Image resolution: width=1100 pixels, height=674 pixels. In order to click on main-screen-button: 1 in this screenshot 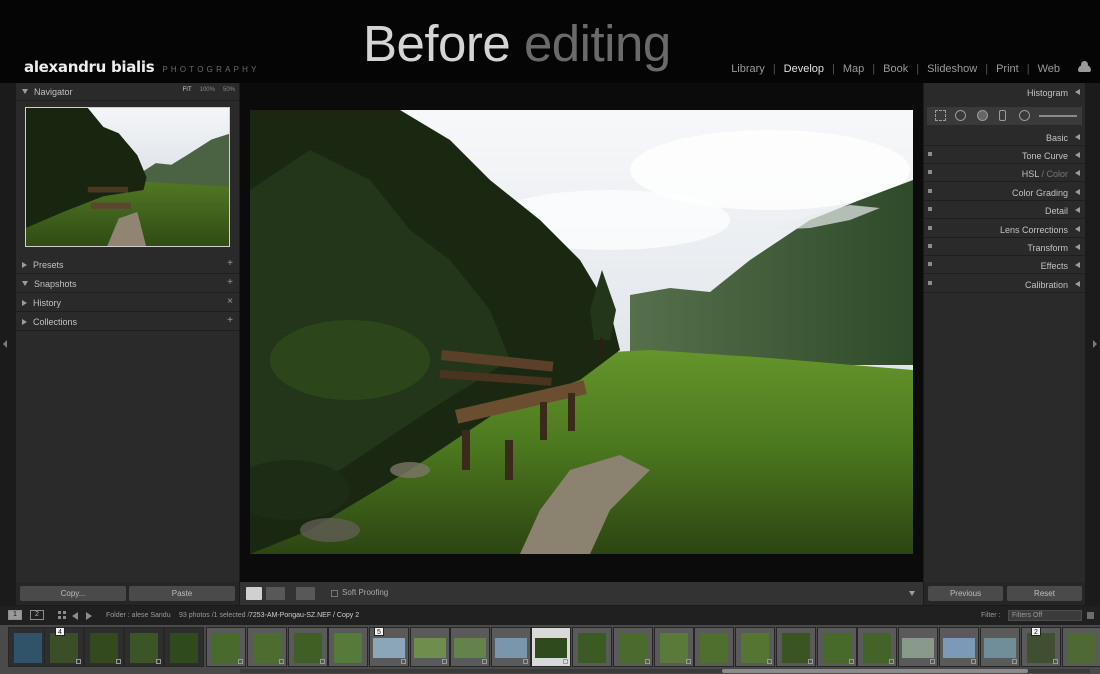, I will do `click(15, 615)`.